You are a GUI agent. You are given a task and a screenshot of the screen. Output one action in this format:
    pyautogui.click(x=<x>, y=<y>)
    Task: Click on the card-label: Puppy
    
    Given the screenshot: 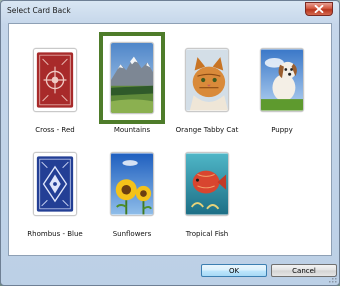 What is the action you would take?
    pyautogui.click(x=282, y=130)
    